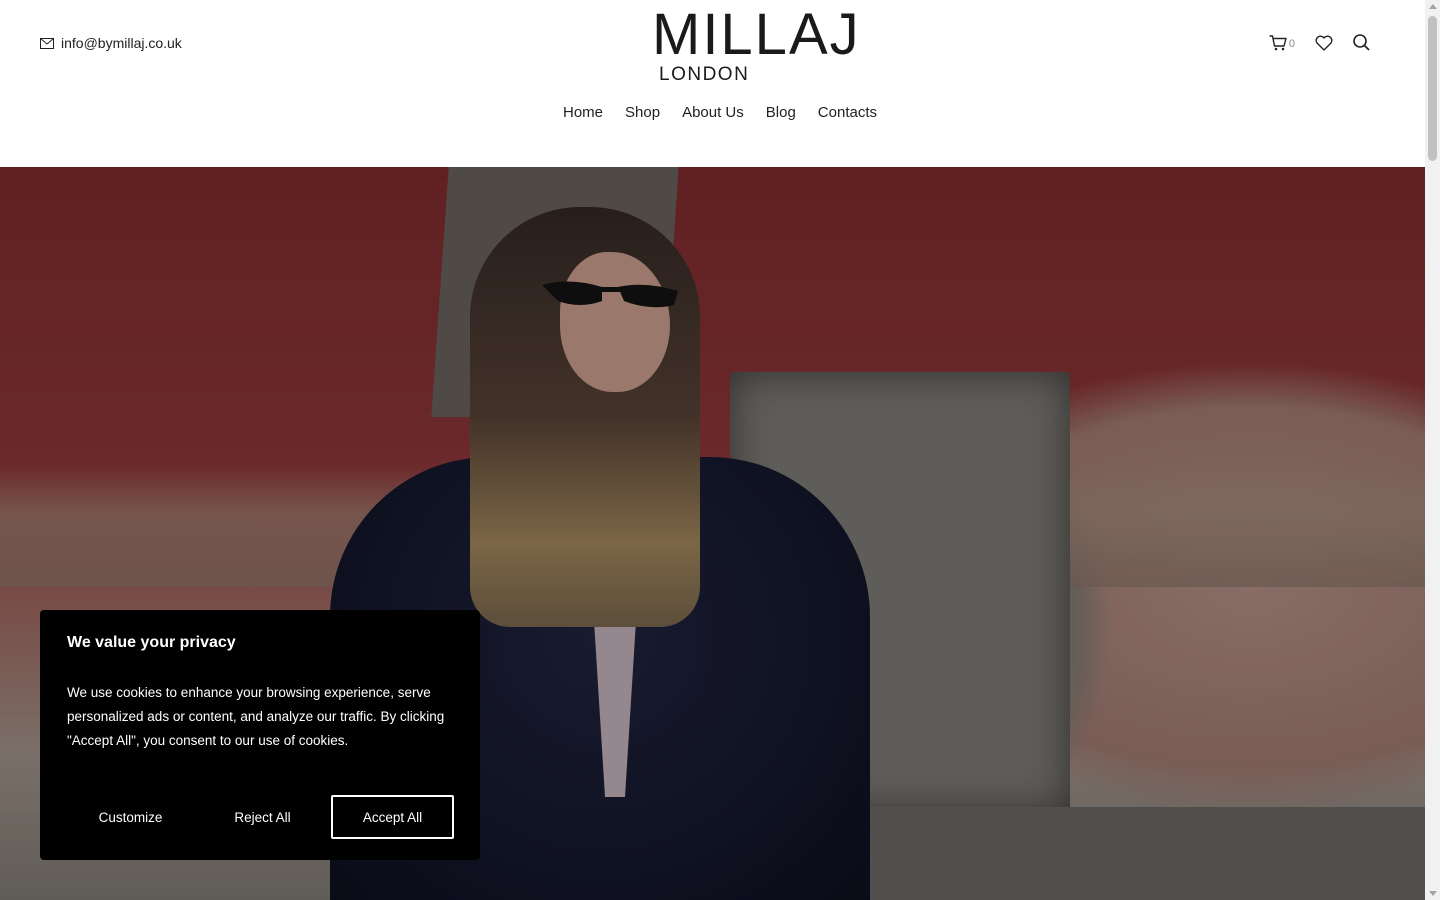 This screenshot has height=900, width=1440. What do you see at coordinates (1291, 43) in the screenshot?
I see `cart-count: 0` at bounding box center [1291, 43].